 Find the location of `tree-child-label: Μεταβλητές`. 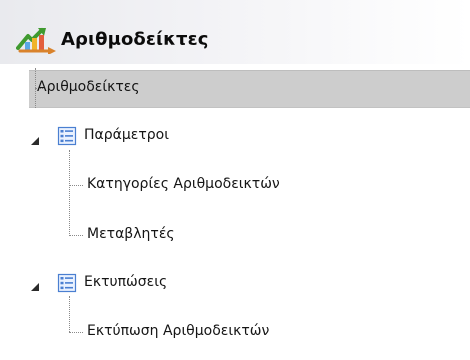

tree-child-label: Μεταβλητές is located at coordinates (131, 234).